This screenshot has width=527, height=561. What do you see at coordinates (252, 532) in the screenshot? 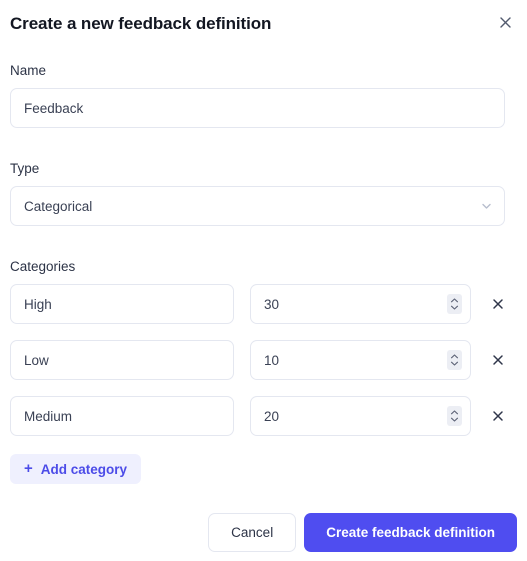
I see `cancel-button: Cancel` at bounding box center [252, 532].